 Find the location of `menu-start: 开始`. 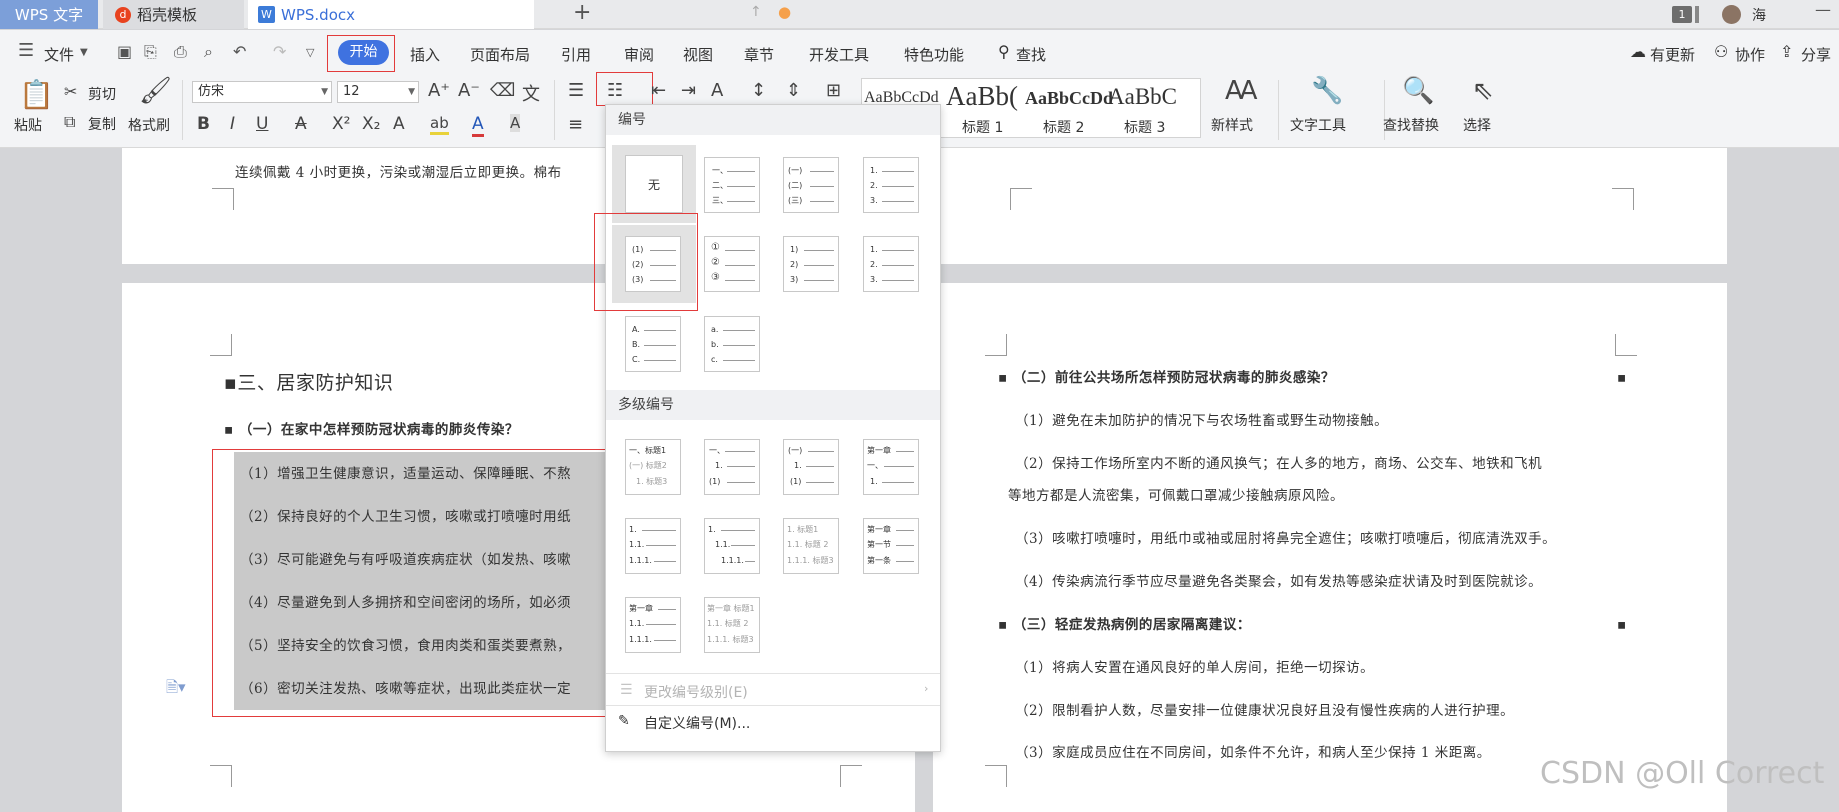

menu-start: 开始 is located at coordinates (363, 52).